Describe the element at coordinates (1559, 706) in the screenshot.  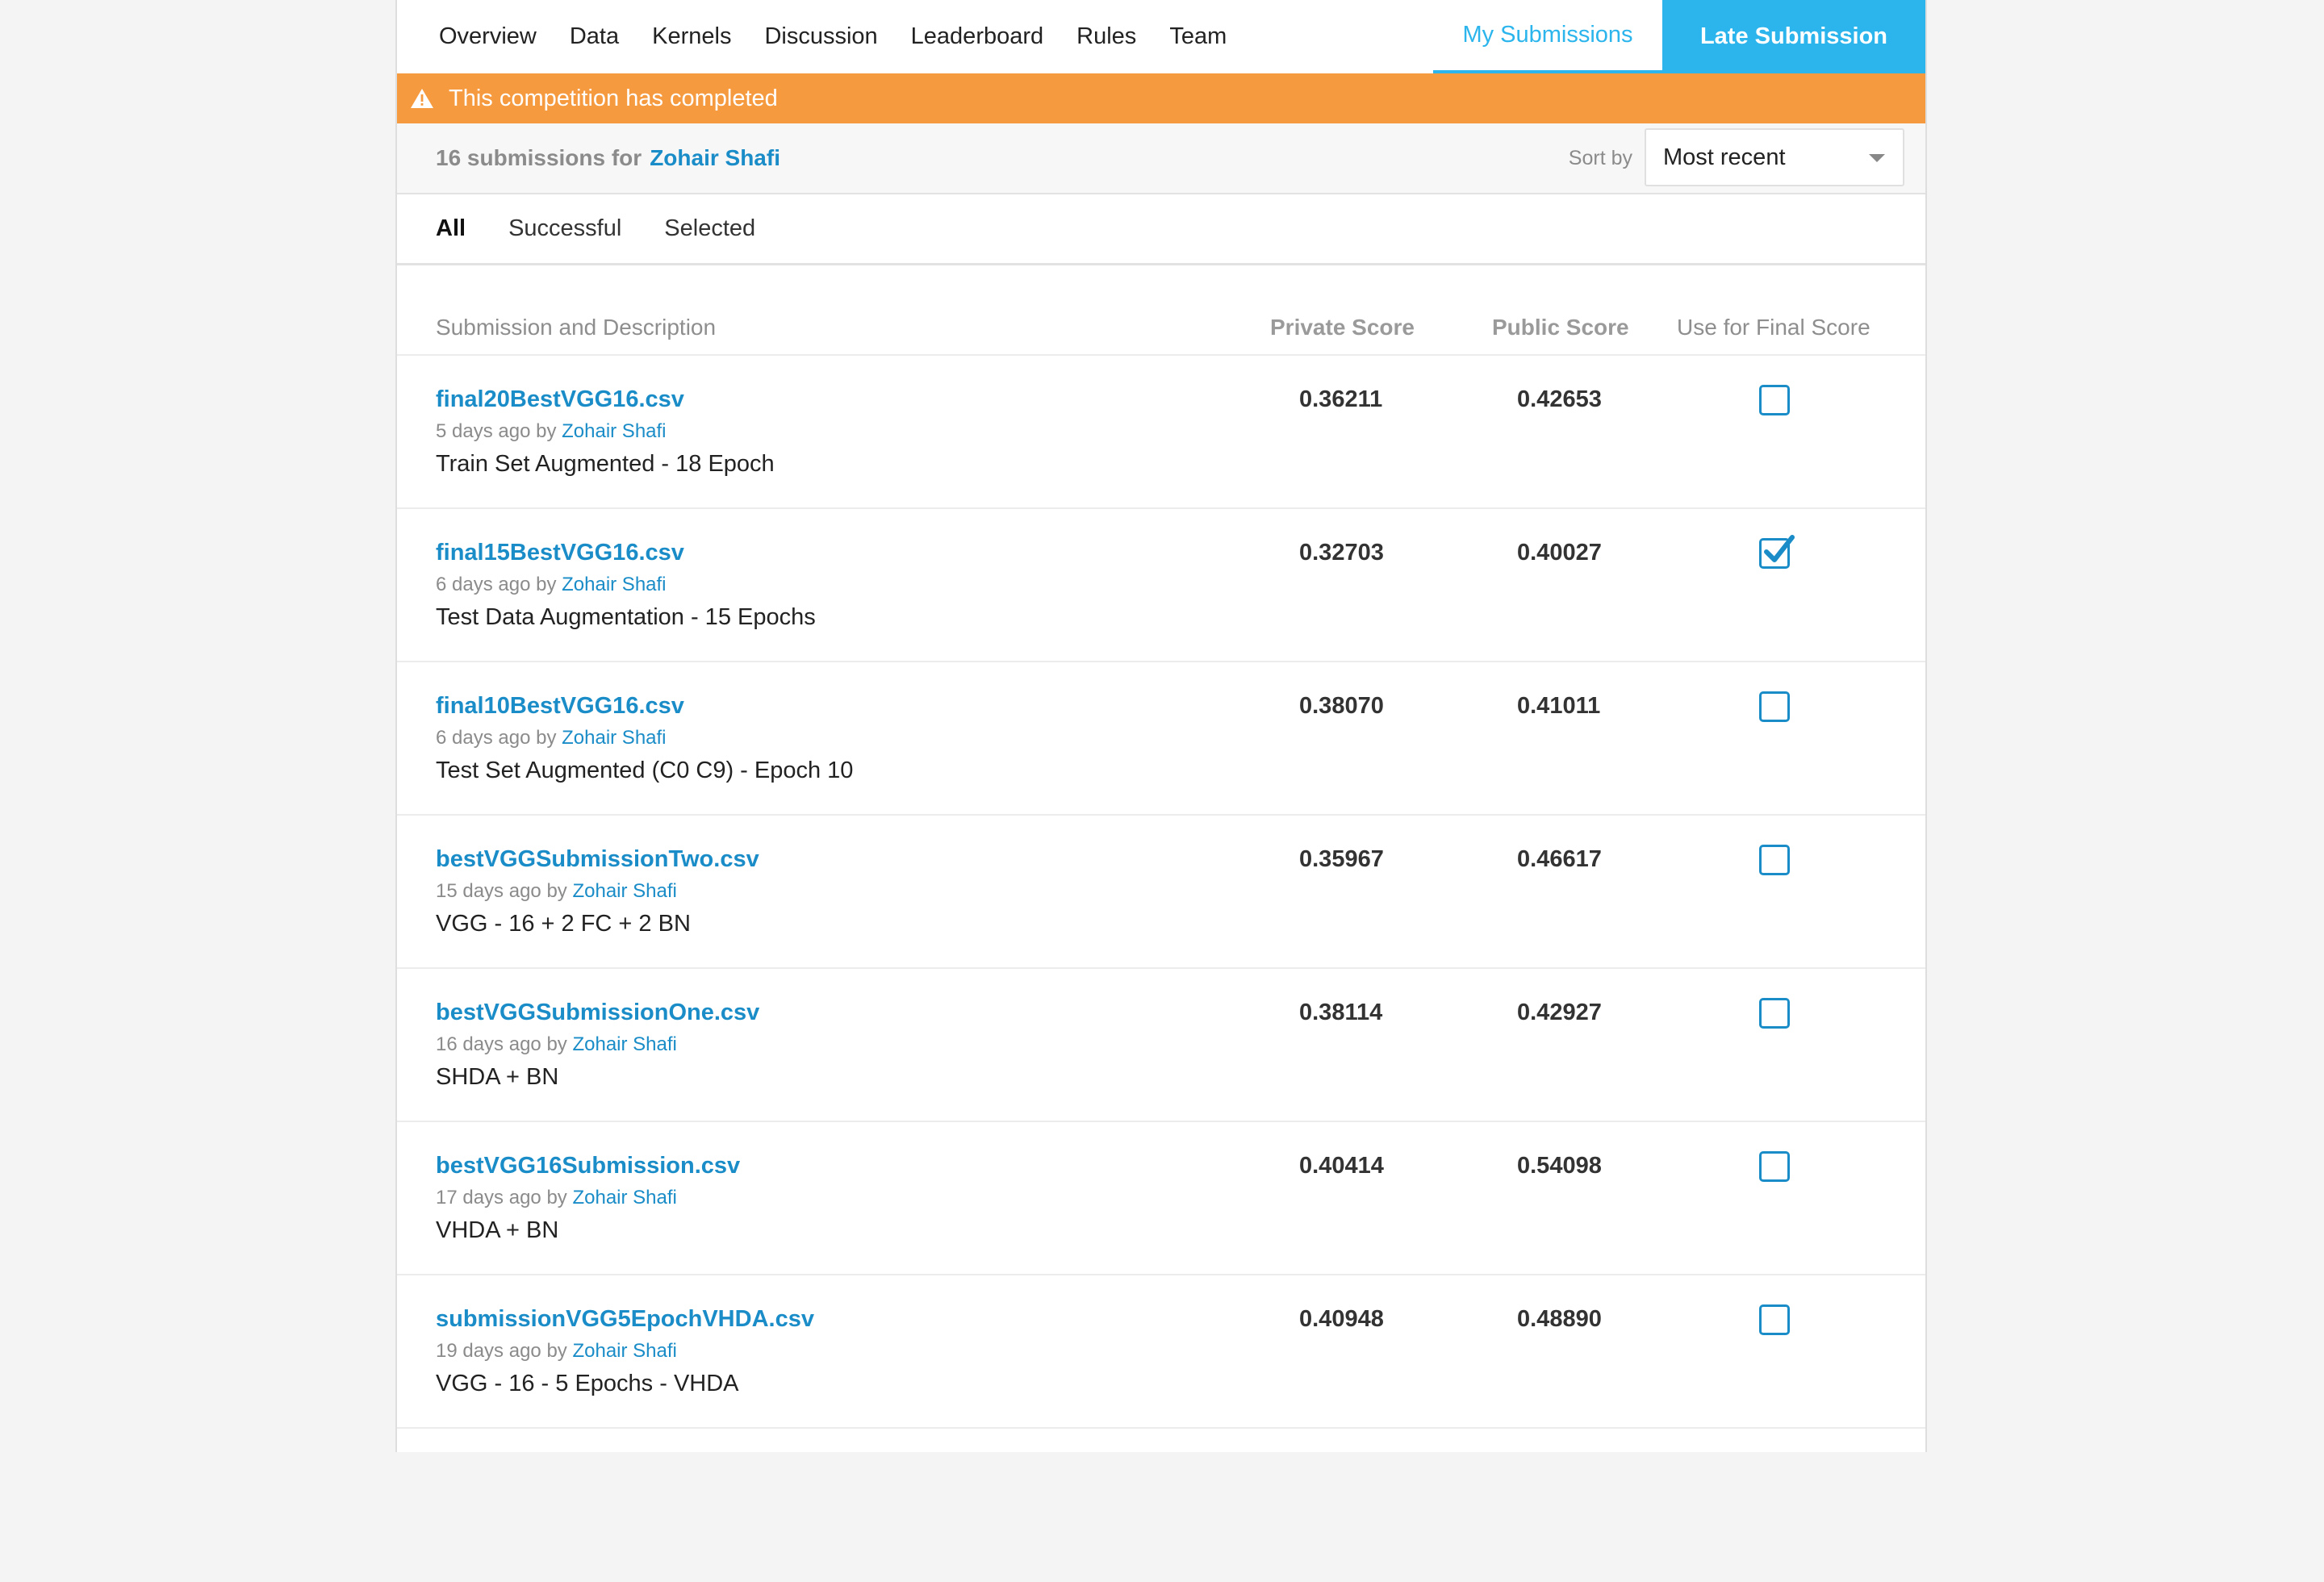
I see `public-score: 0.41011` at that location.